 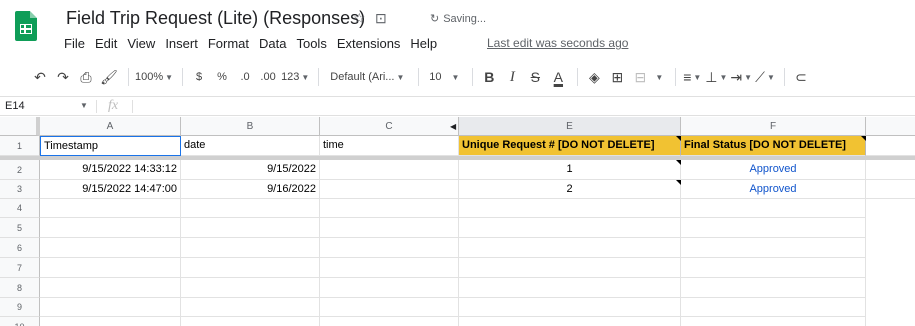 What do you see at coordinates (570, 126) in the screenshot?
I see `column-header-e: E` at bounding box center [570, 126].